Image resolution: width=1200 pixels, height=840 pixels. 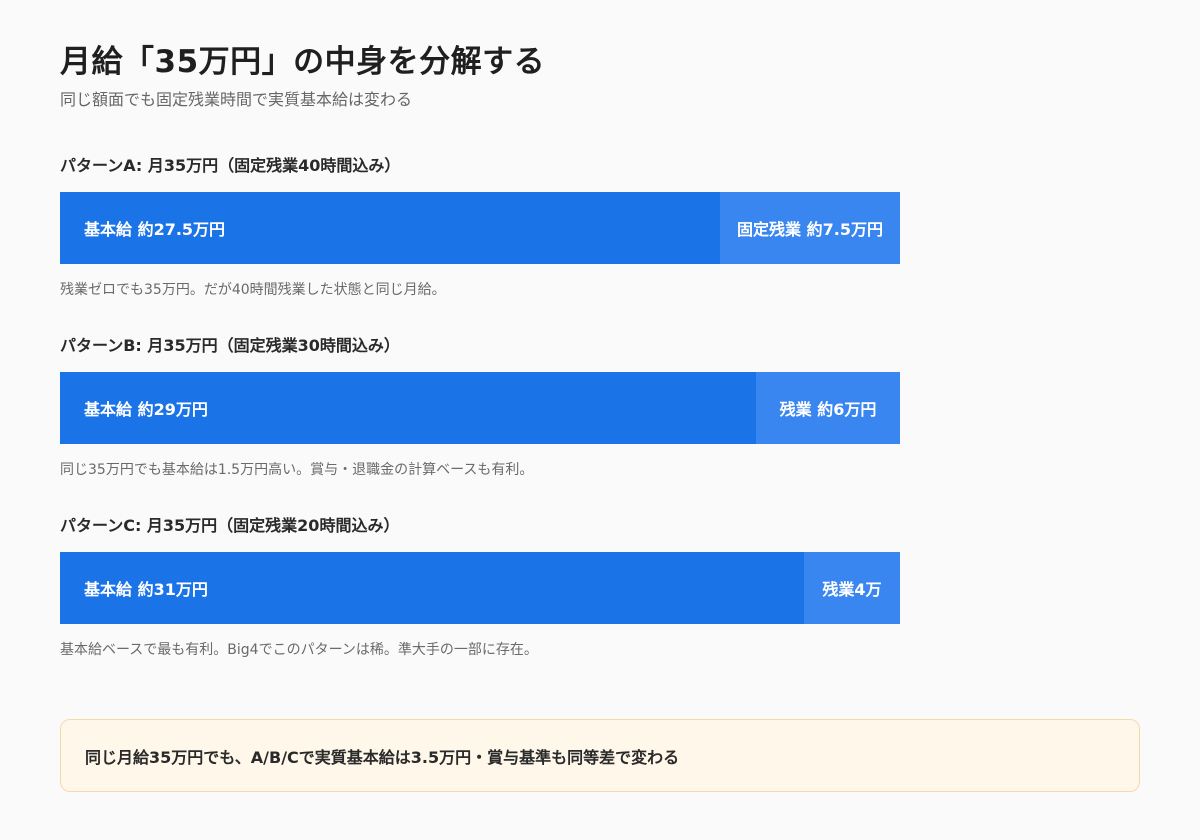 I want to click on overtime-segment: 固定残業 約7.5万円, so click(x=810, y=228).